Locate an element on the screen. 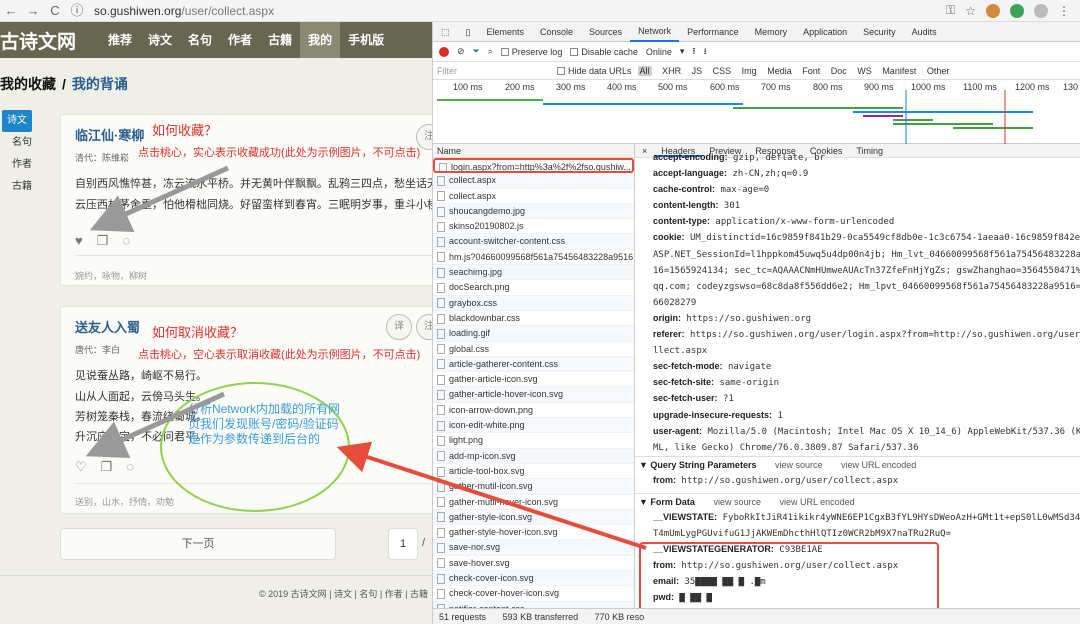  menu-icon: ⋮ is located at coordinates (1064, 11).